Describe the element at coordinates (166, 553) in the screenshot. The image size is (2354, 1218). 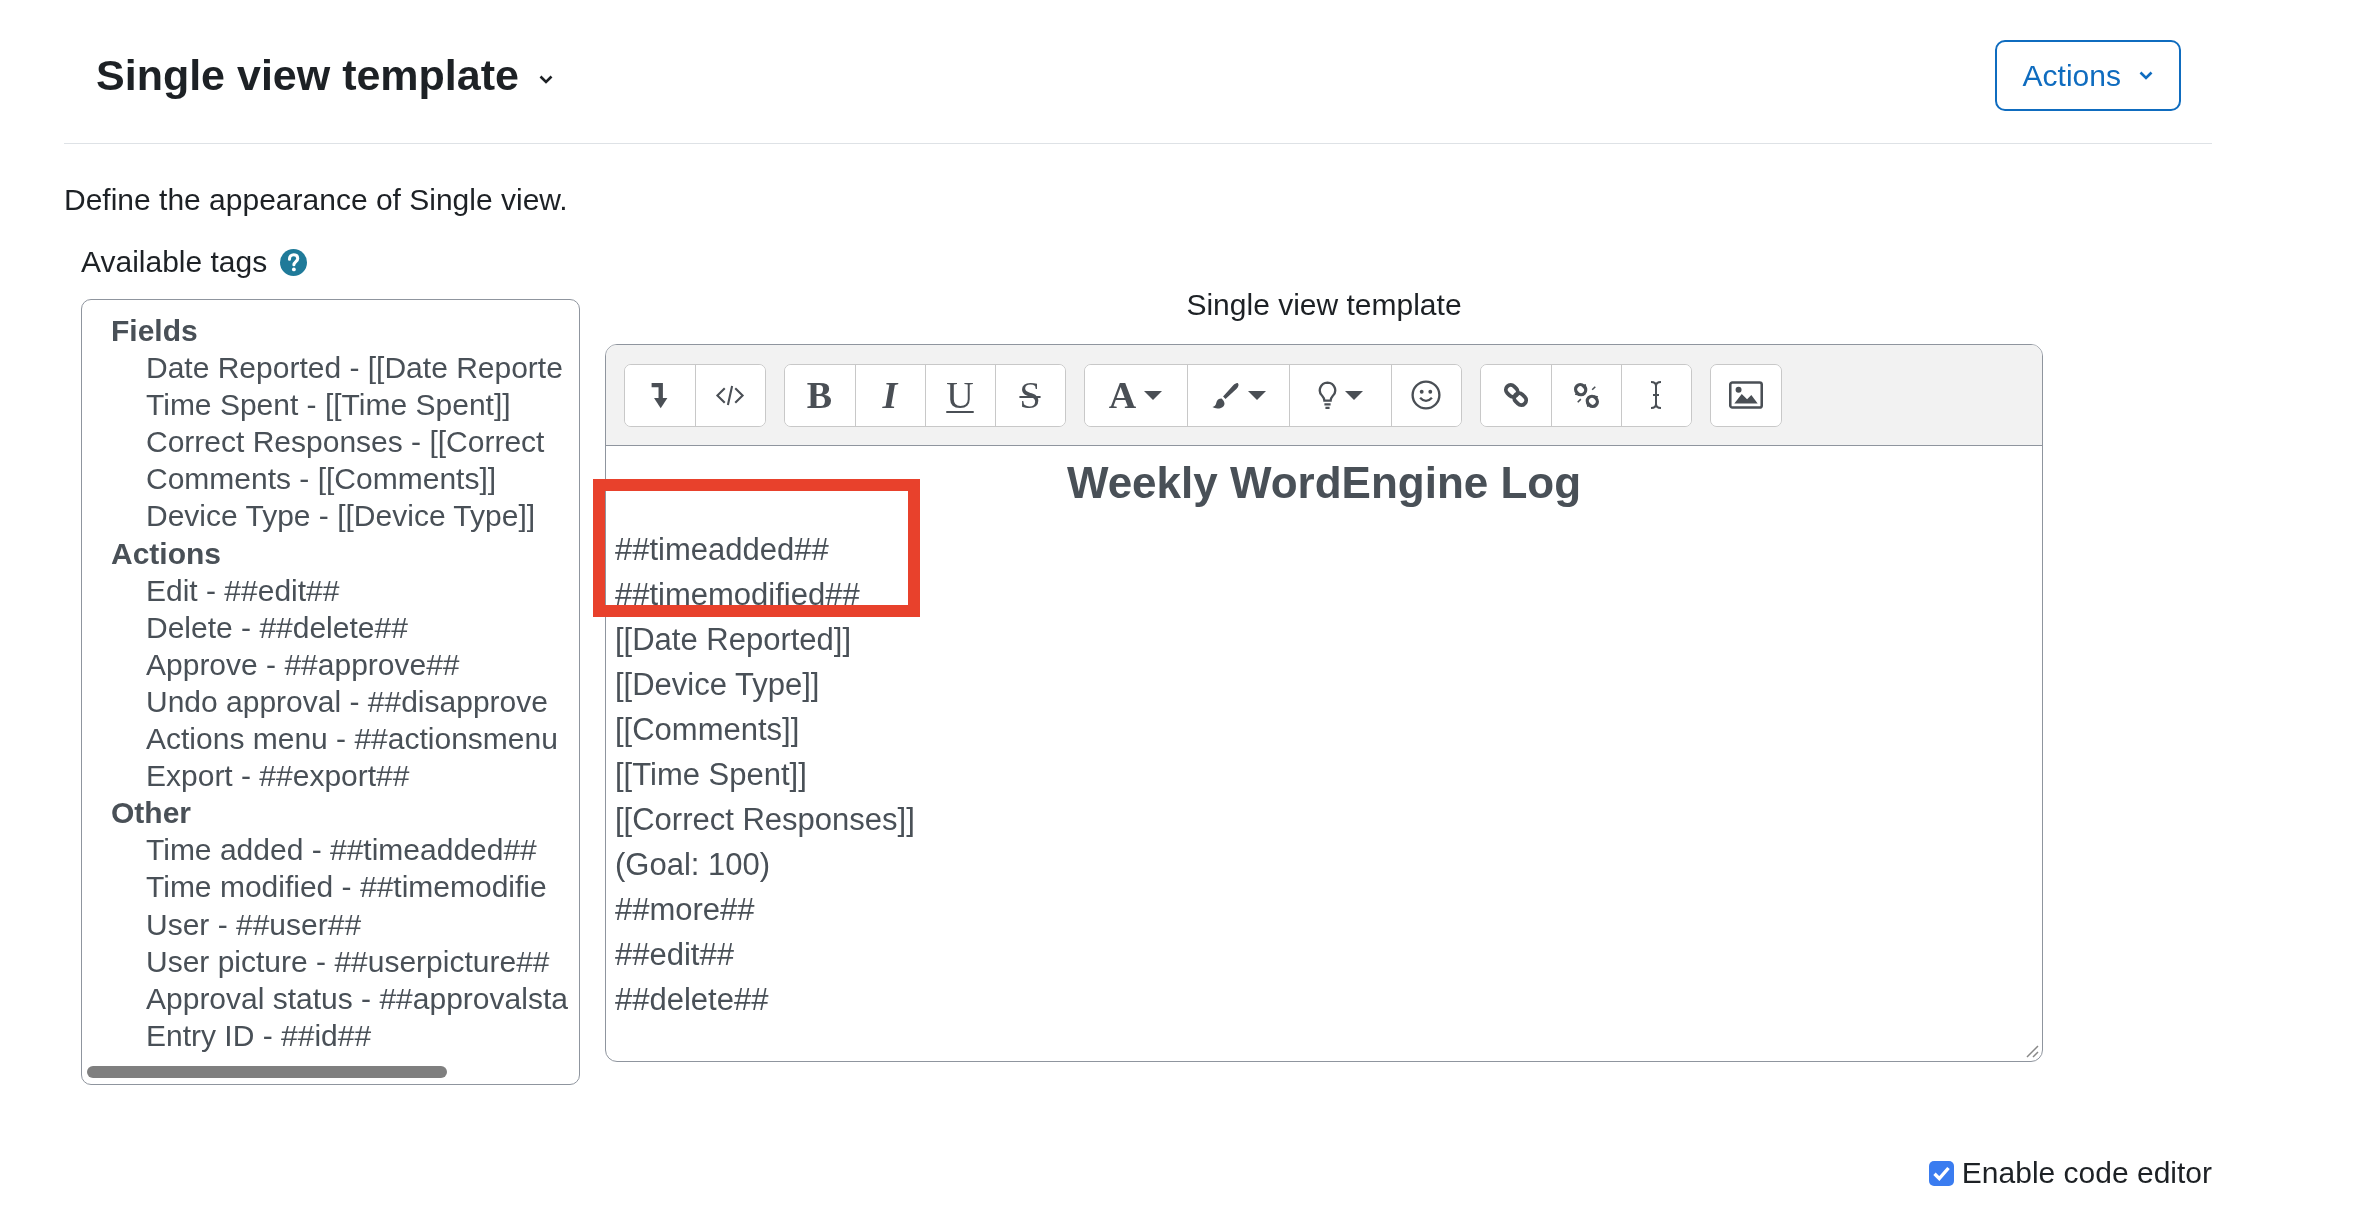
I see `tag-group-heading: Actions` at that location.